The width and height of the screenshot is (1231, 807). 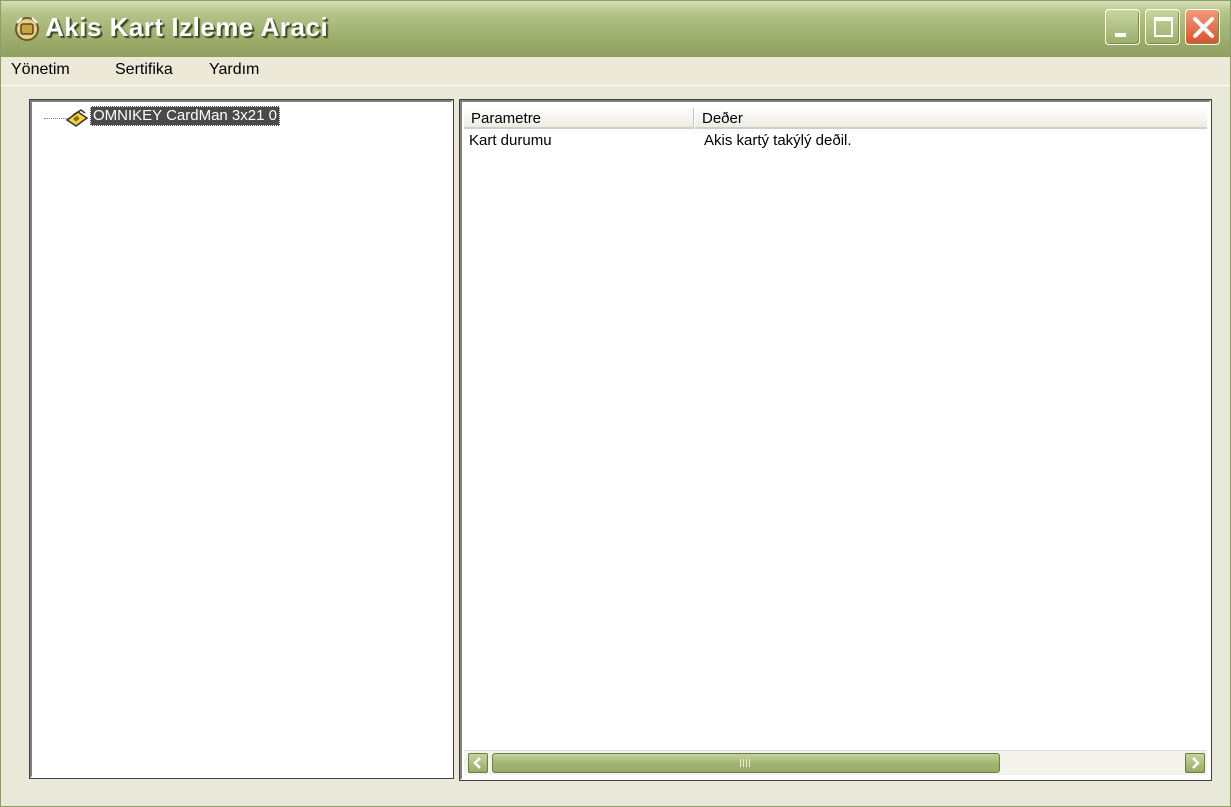 I want to click on menu-sertifika: Sertifika, so click(x=144, y=70).